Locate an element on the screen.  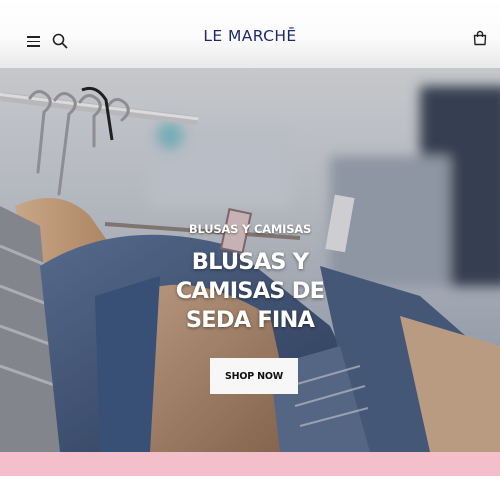
promo-bar is located at coordinates (250, 464).